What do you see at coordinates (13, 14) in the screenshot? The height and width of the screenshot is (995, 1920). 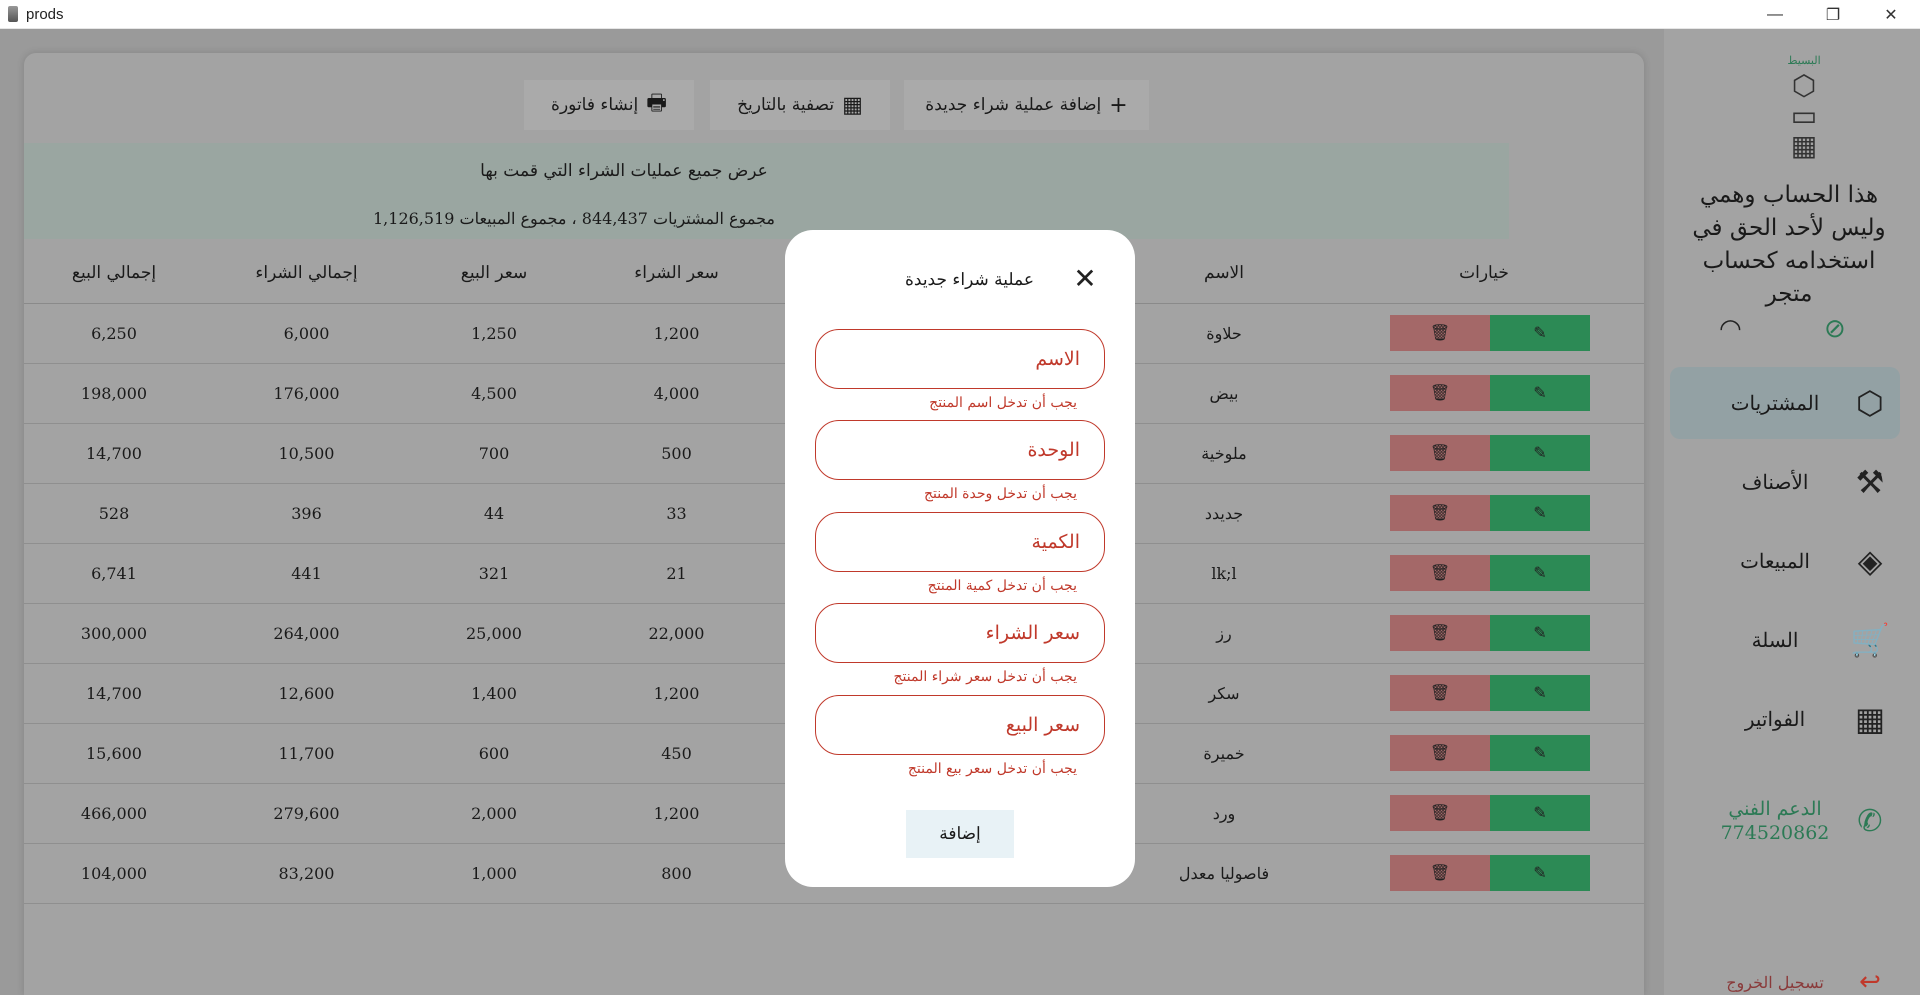 I see `app-icon` at bounding box center [13, 14].